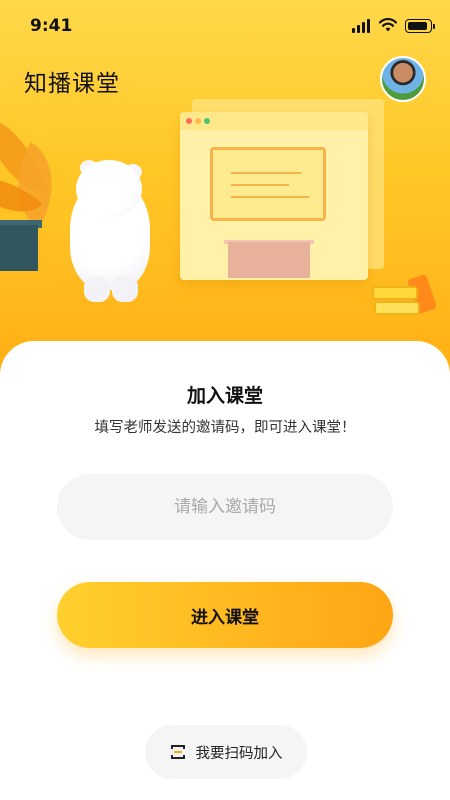 The image size is (450, 800). I want to click on app-title: 知播课堂, so click(72, 84).